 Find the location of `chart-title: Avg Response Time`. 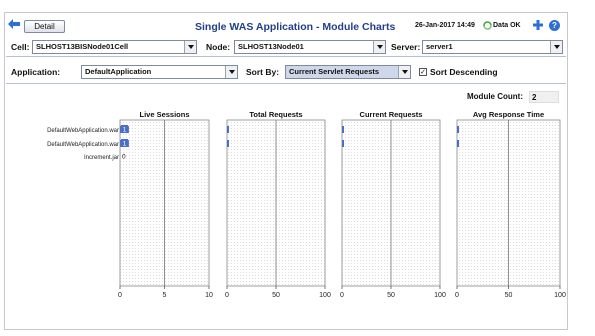

chart-title: Avg Response Time is located at coordinates (508, 114).